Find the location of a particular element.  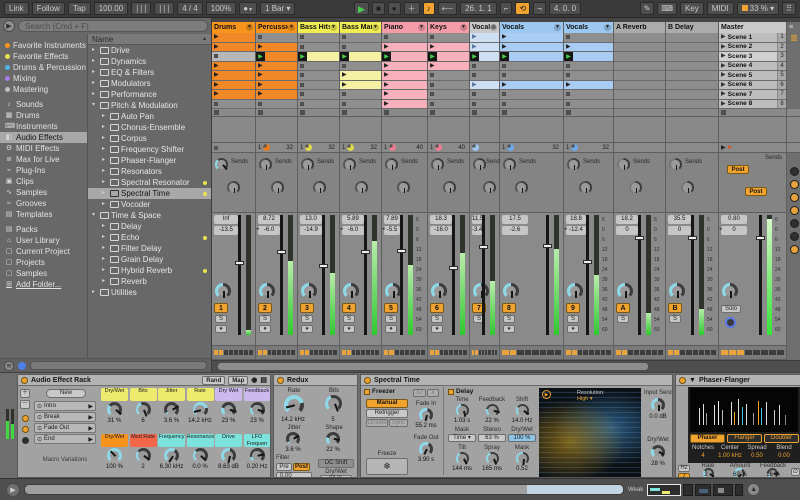

variation-launch-icon: ▶ is located at coordinates (90, 406).